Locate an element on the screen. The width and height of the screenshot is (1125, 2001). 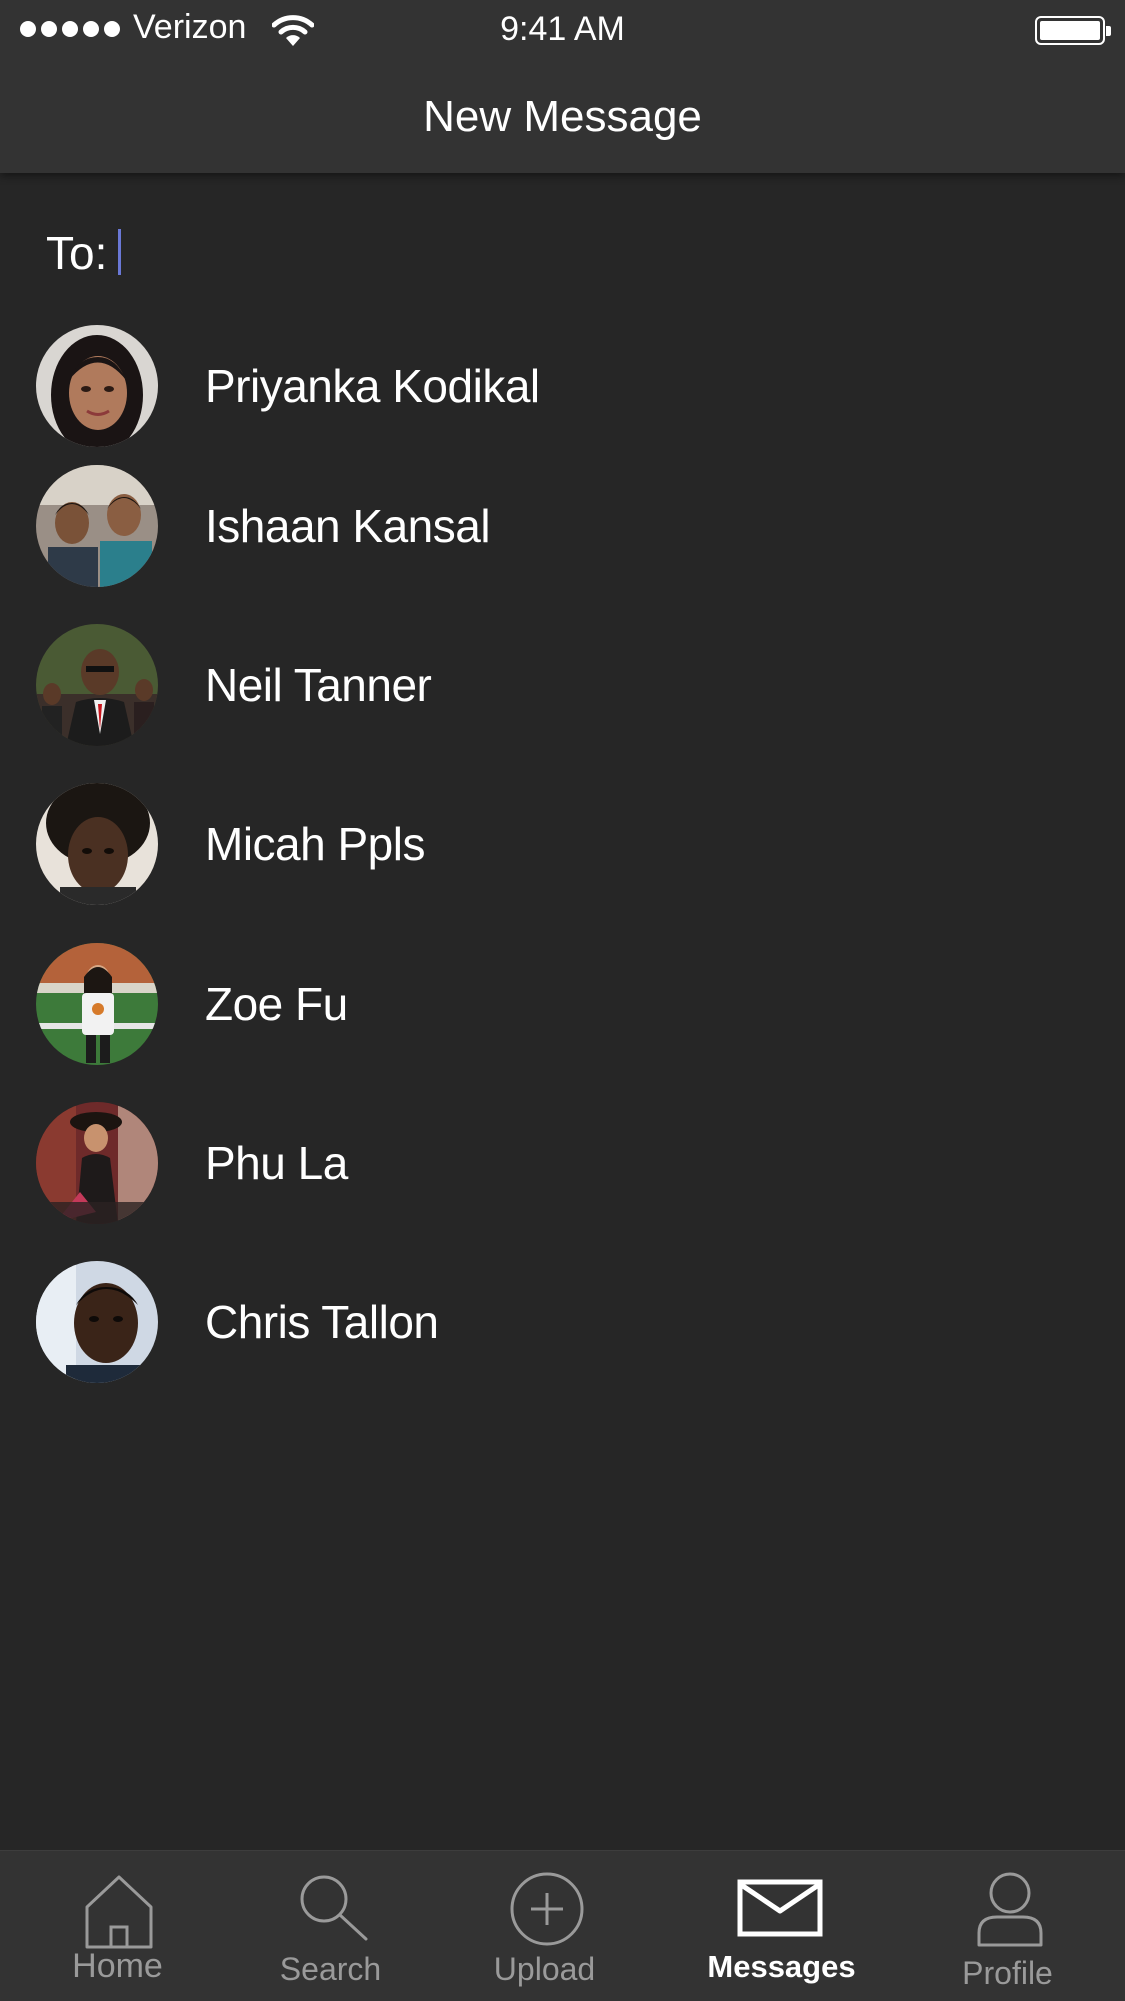
contact-name: Chris Tallon is located at coordinates (322, 1322).